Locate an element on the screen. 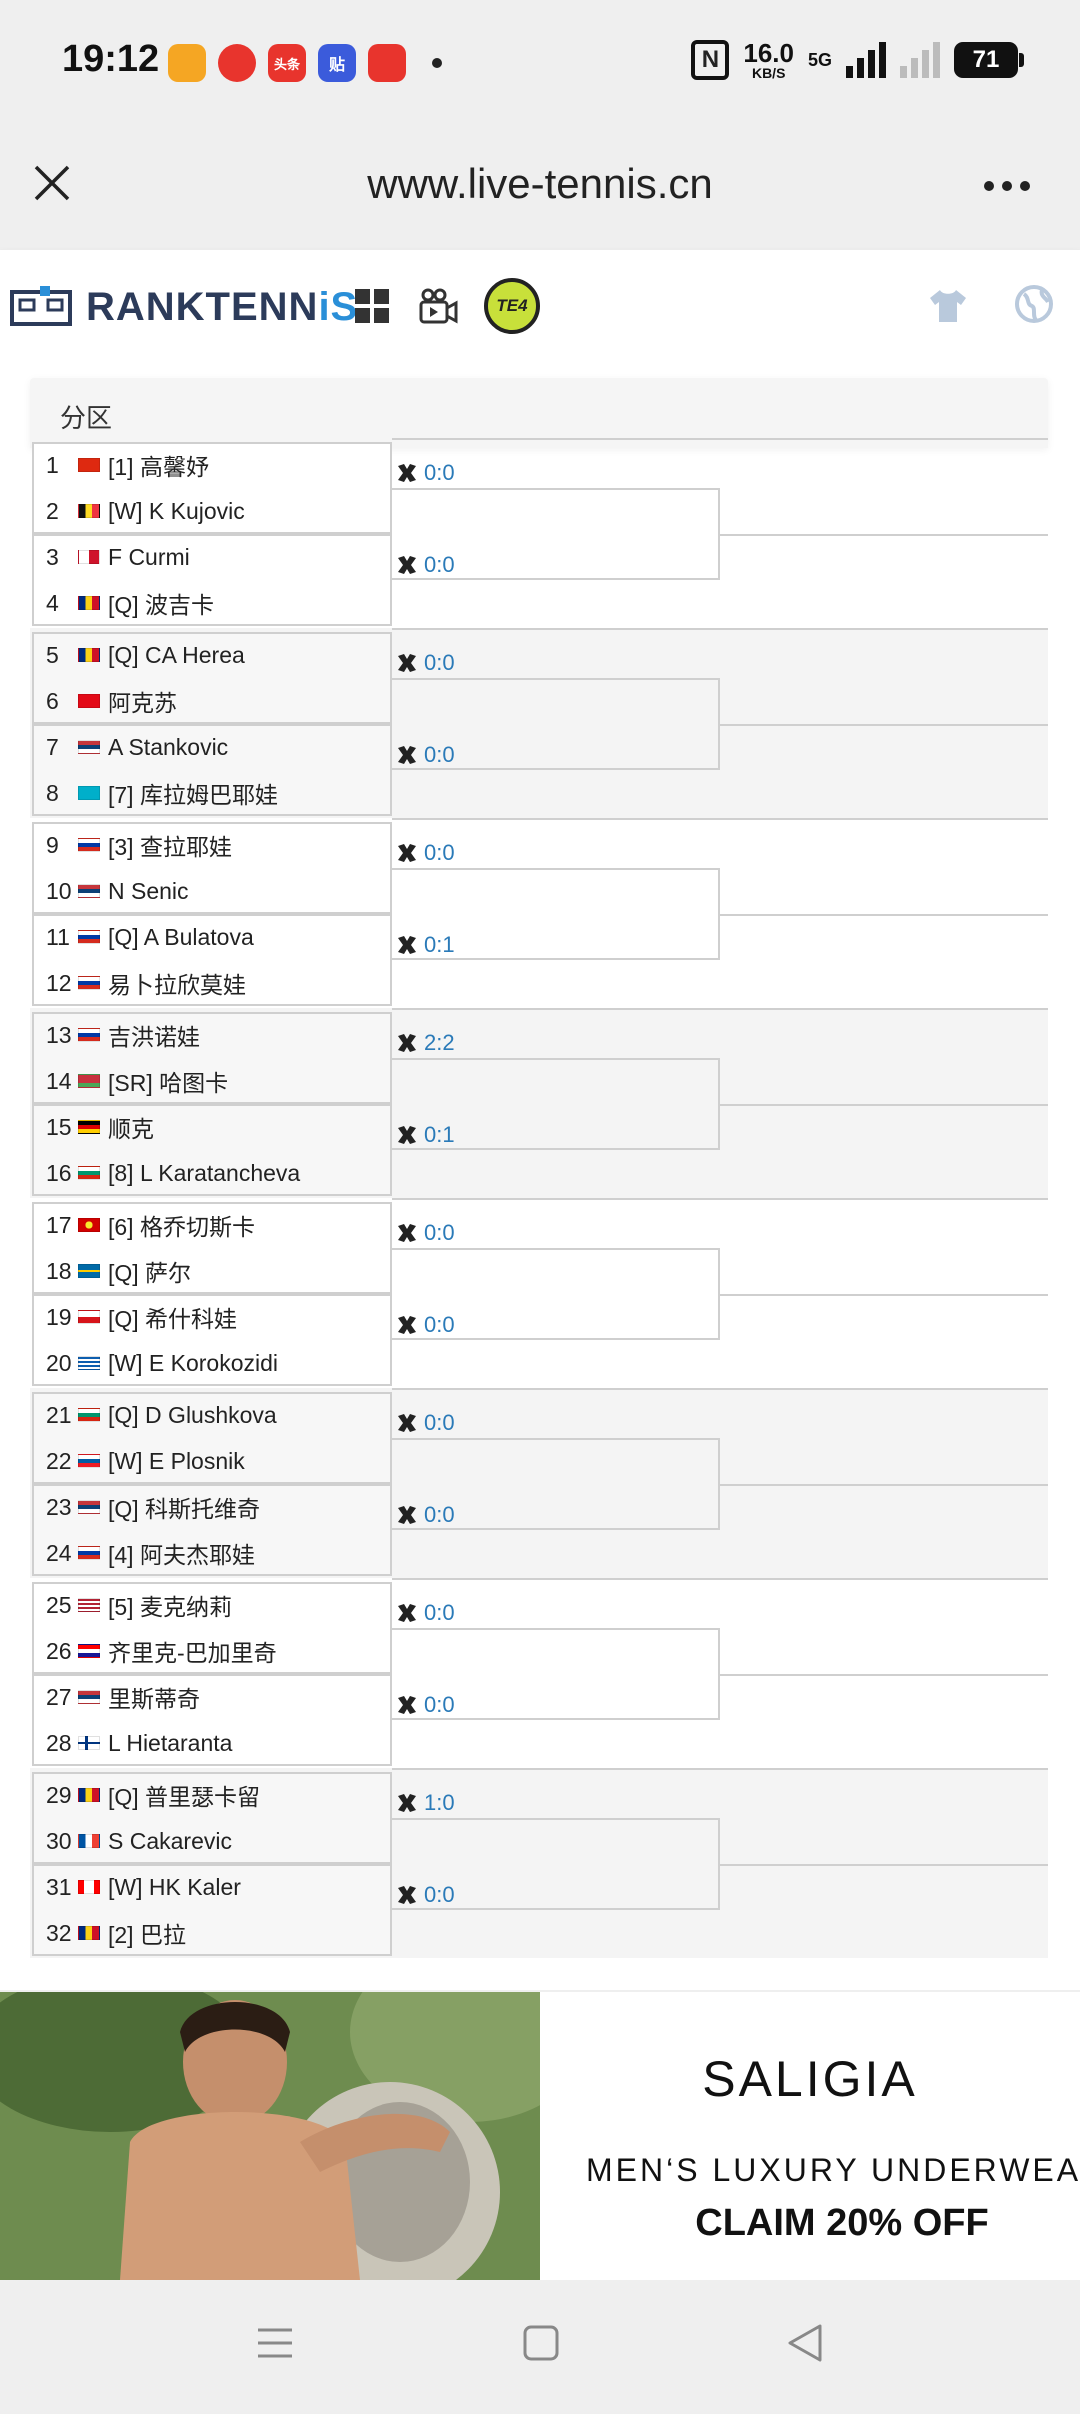 The height and width of the screenshot is (2414, 1080). player-row: 4 [Q] 波吉卡 is located at coordinates (130, 603).